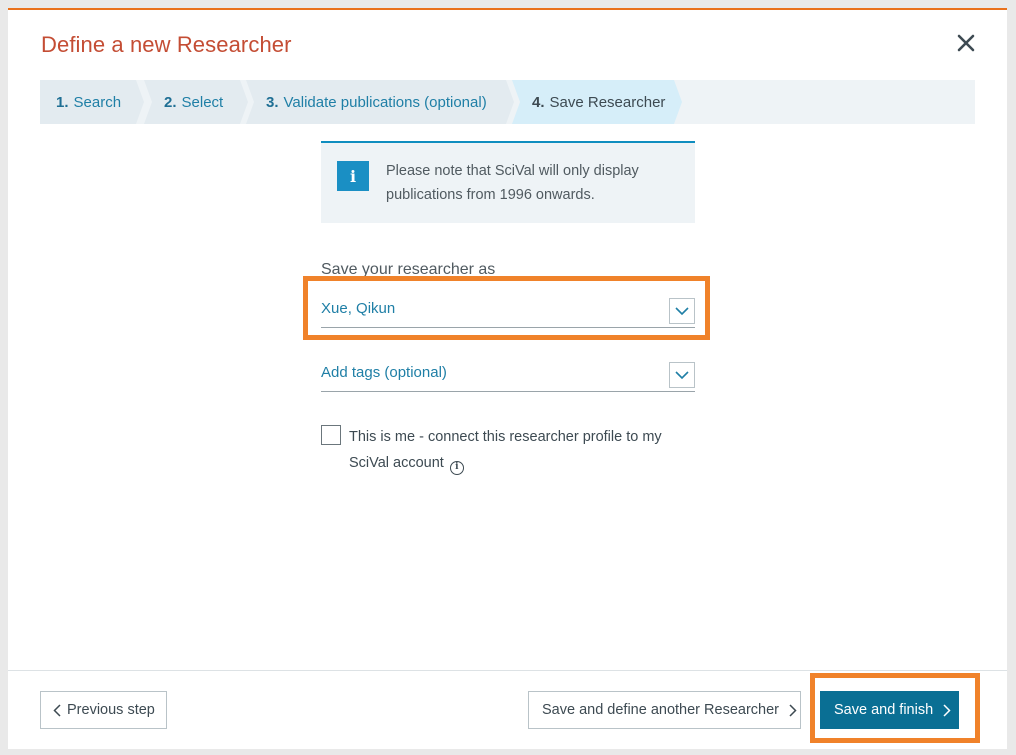  I want to click on help-icon: i, so click(456, 468).